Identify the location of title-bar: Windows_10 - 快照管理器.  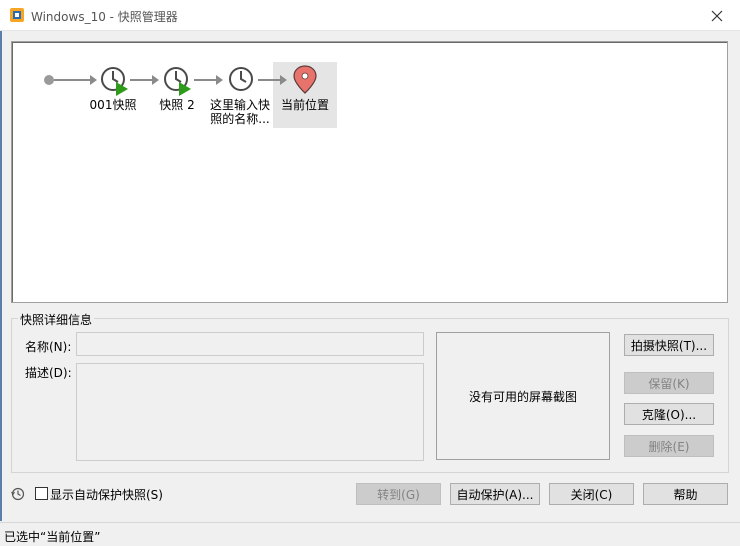
(370, 15).